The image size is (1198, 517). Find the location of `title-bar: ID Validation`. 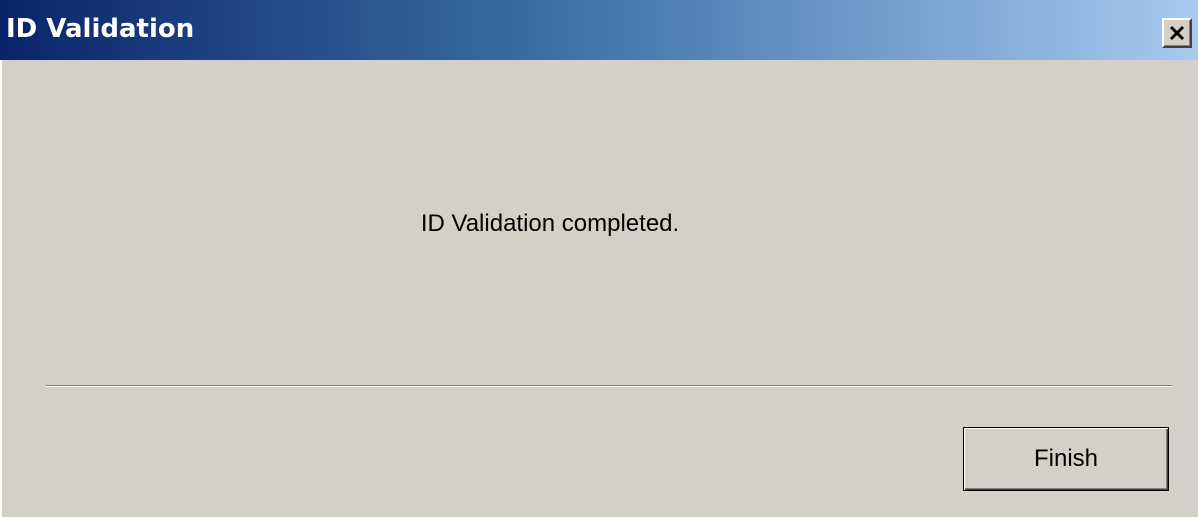

title-bar: ID Validation is located at coordinates (599, 30).